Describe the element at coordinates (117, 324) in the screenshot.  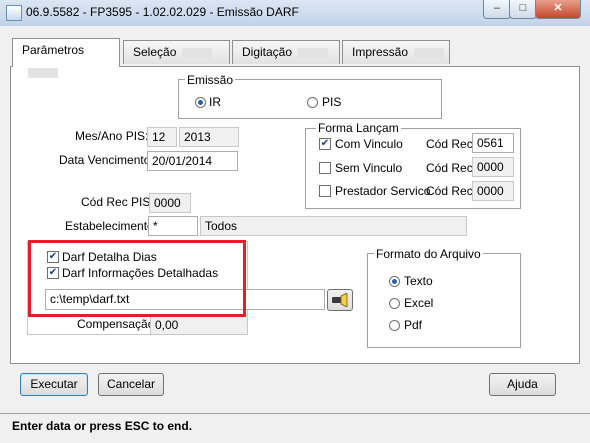
I see `compensacao-label: Compensação:` at that location.